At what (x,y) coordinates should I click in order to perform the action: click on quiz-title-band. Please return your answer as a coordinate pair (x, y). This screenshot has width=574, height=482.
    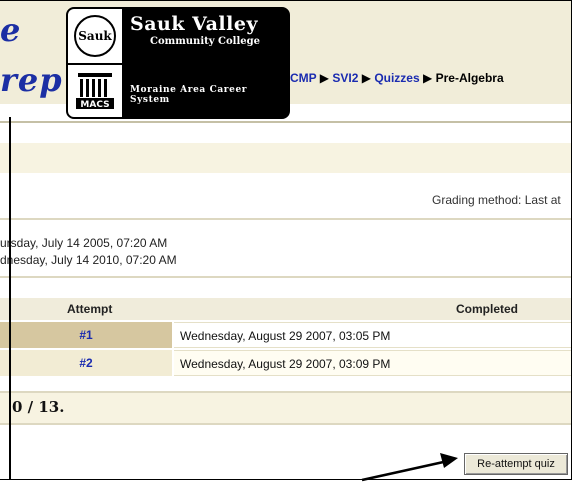
    Looking at the image, I should click on (285, 158).